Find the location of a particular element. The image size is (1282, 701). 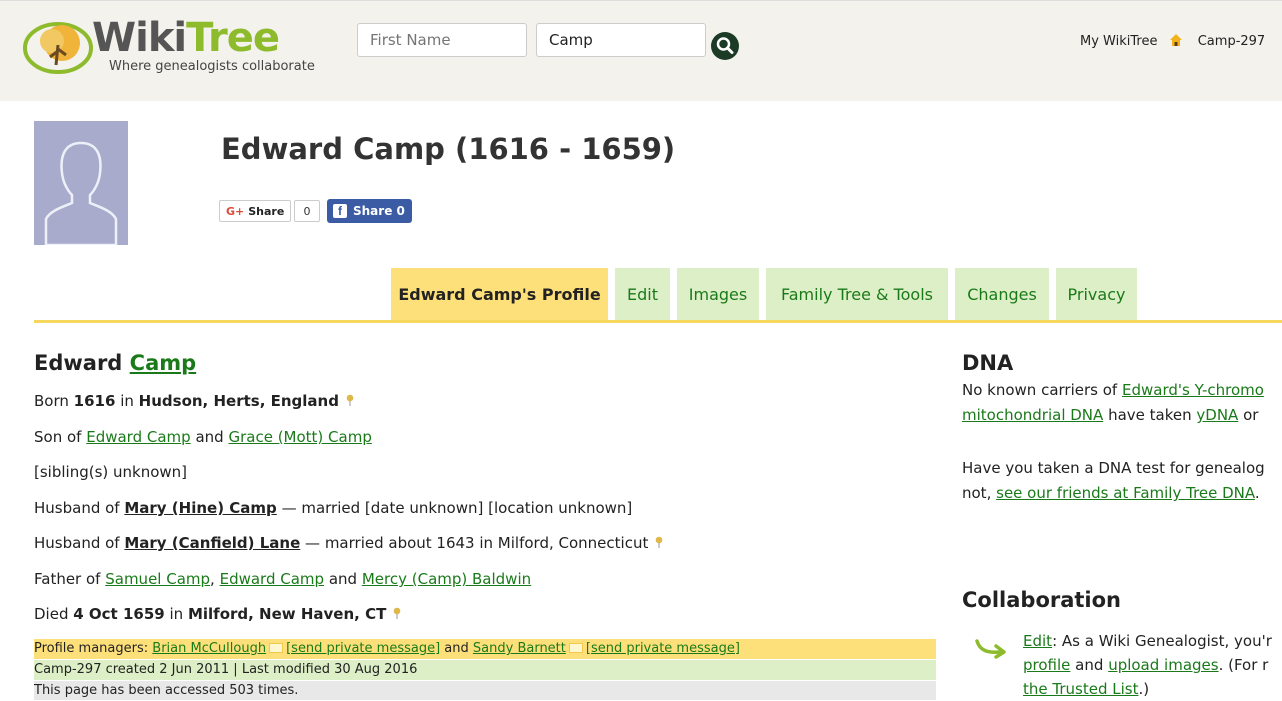

family-tree-dna-link: see our friends at Family Tree DNA is located at coordinates (1125, 493).